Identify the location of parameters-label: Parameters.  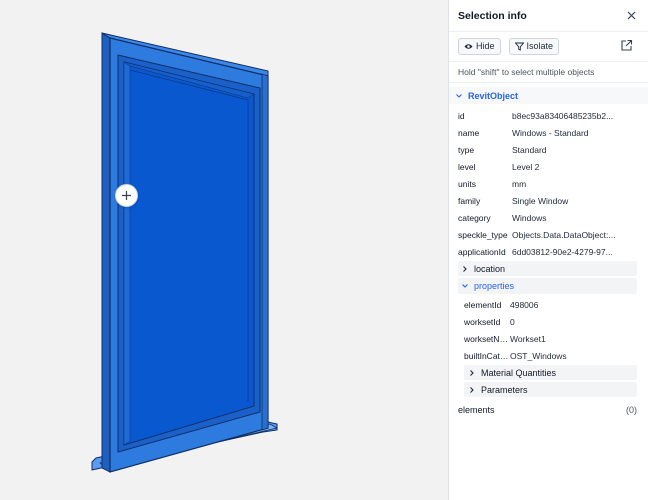
(504, 389).